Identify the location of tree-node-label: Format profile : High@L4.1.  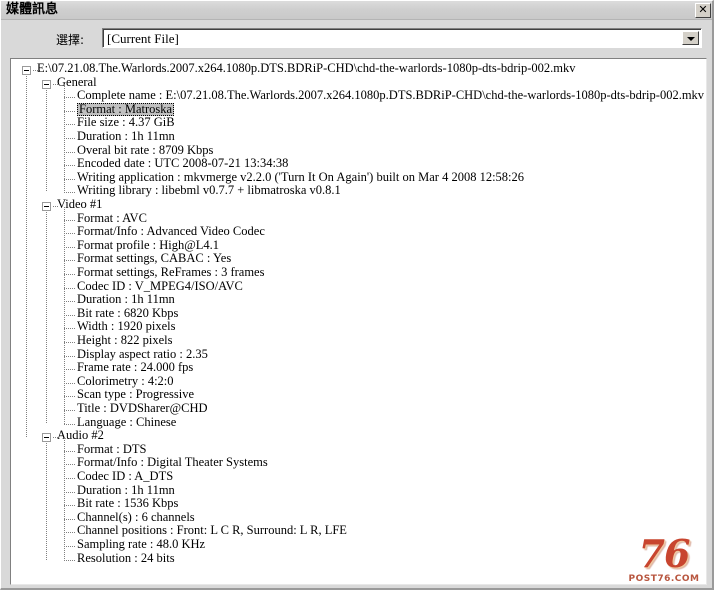
(148, 244).